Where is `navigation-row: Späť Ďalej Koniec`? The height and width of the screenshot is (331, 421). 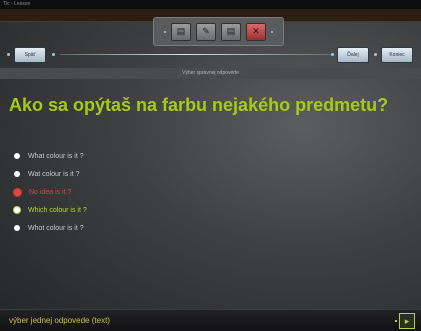
navigation-row: Späť Ďalej Koniec is located at coordinates (210, 55).